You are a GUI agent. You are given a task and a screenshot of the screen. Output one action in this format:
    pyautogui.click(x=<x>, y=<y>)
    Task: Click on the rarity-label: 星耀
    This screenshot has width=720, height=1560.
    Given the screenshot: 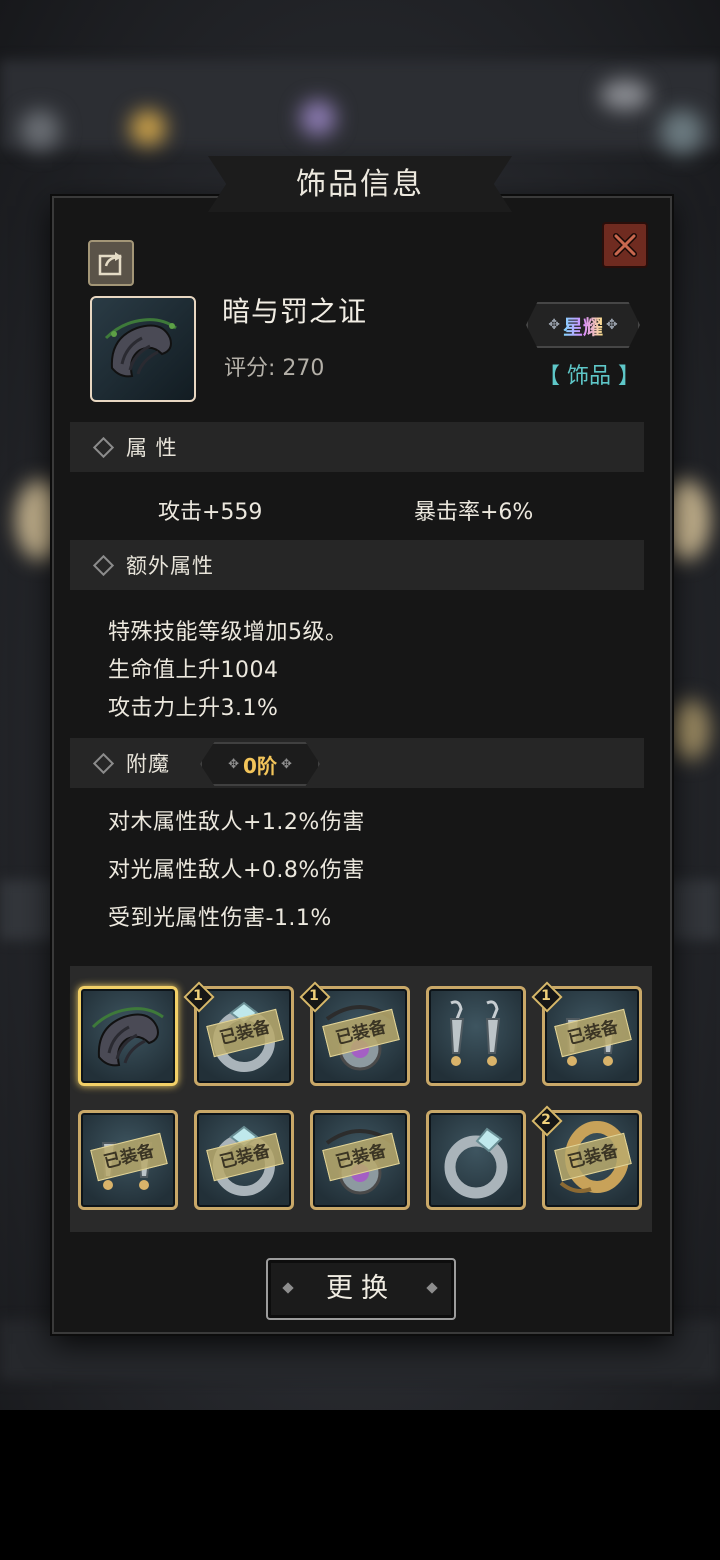 What is the action you would take?
    pyautogui.click(x=583, y=325)
    